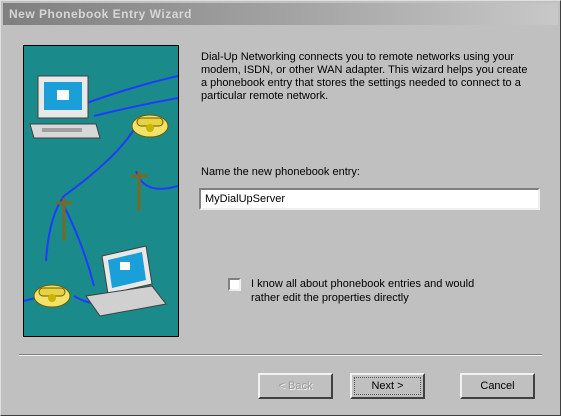  What do you see at coordinates (295, 386) in the screenshot?
I see `back-button: < Back` at bounding box center [295, 386].